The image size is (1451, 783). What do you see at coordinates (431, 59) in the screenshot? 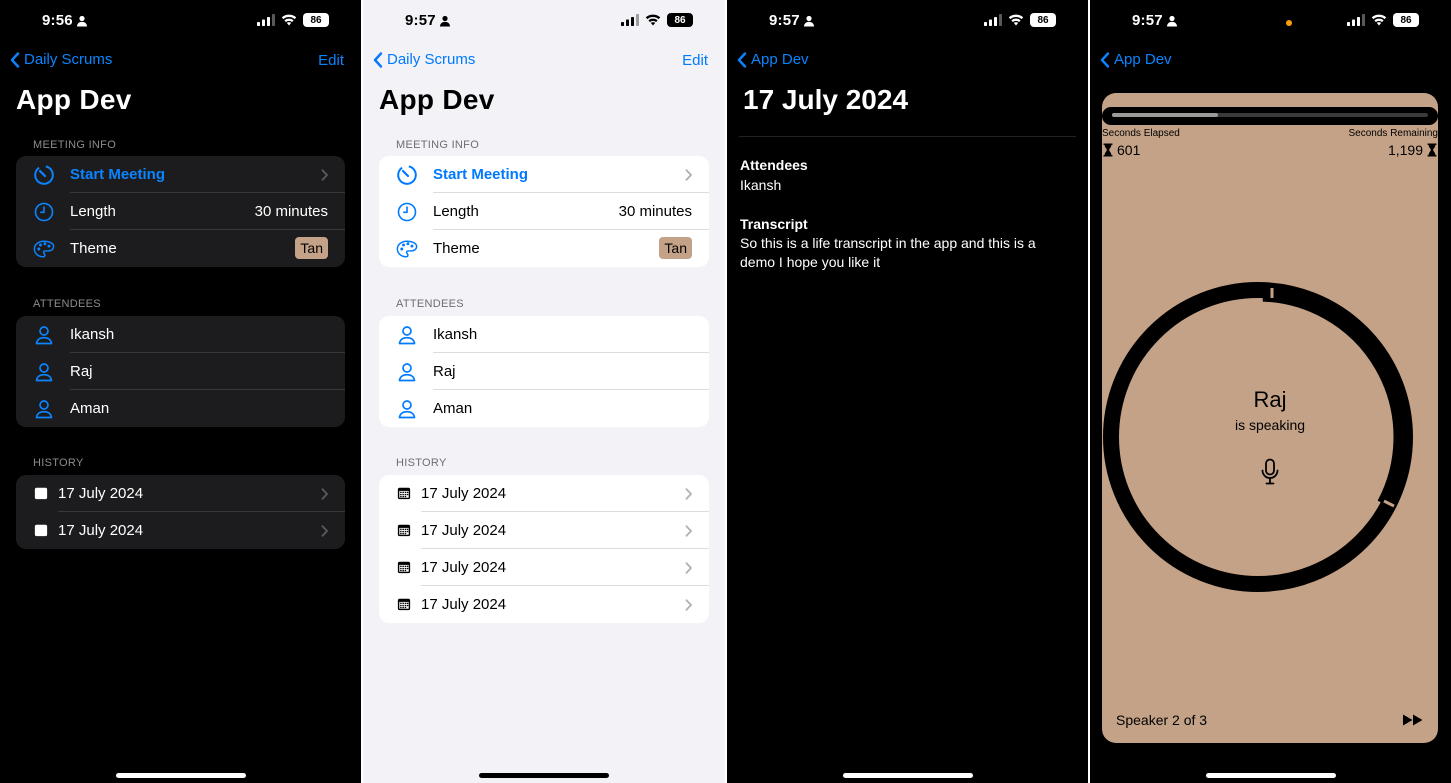
I see `back-label: Daily Scrums` at bounding box center [431, 59].